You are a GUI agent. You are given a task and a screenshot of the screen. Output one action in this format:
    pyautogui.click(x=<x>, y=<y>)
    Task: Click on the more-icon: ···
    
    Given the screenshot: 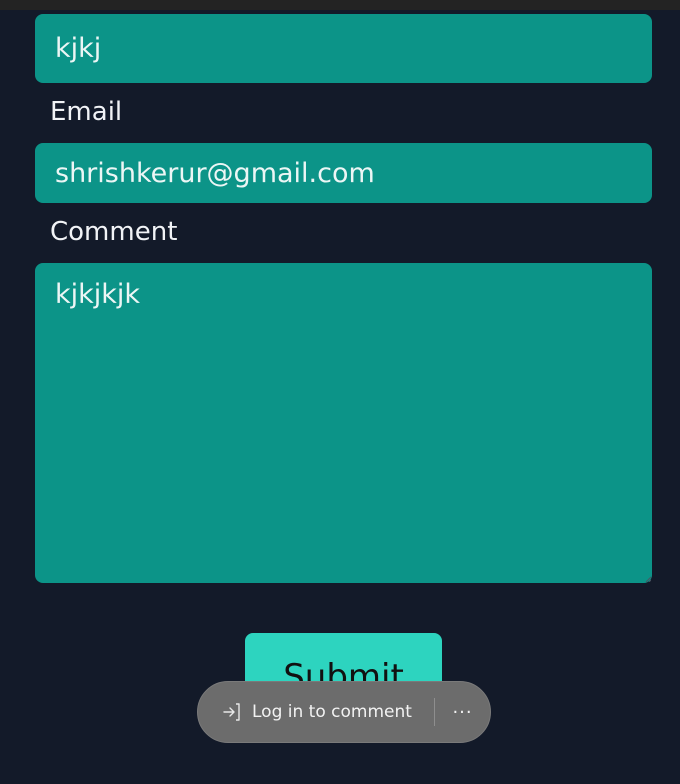 What is the action you would take?
    pyautogui.click(x=462, y=712)
    